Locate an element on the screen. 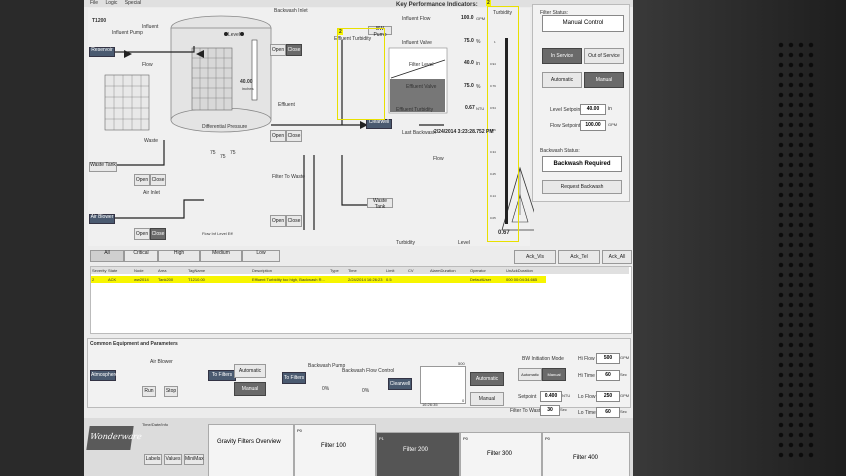 This screenshot has width=846, height=476. ack-tel-button: Ack_Tel is located at coordinates (579, 257).